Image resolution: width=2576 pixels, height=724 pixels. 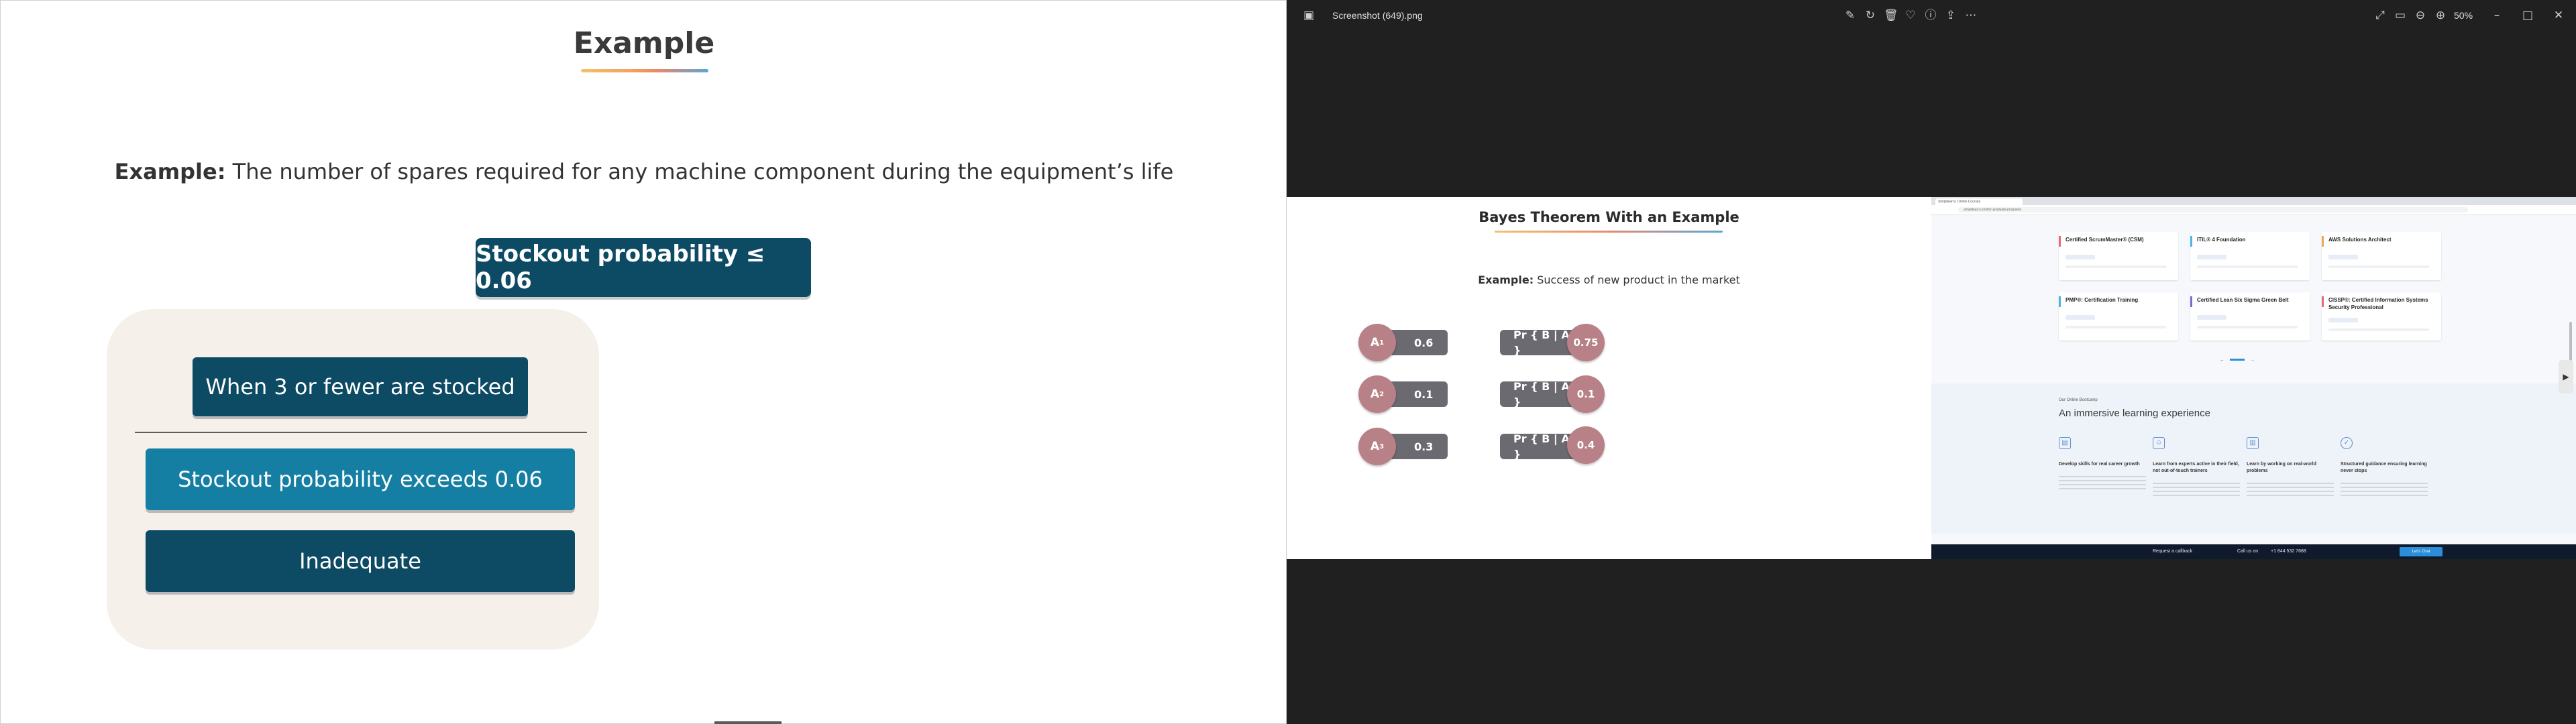 I want to click on prior-circle: A3, so click(x=1377, y=446).